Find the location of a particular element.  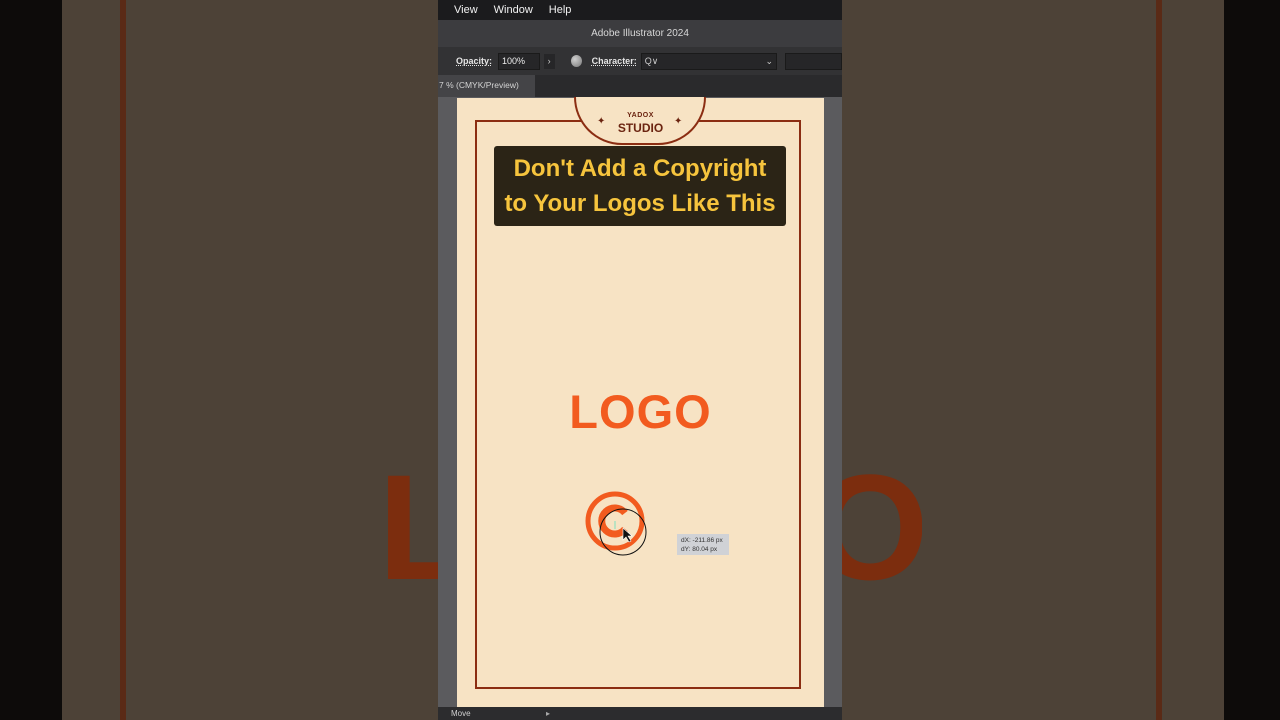

studio-brand-top: YADOX is located at coordinates (640, 115).